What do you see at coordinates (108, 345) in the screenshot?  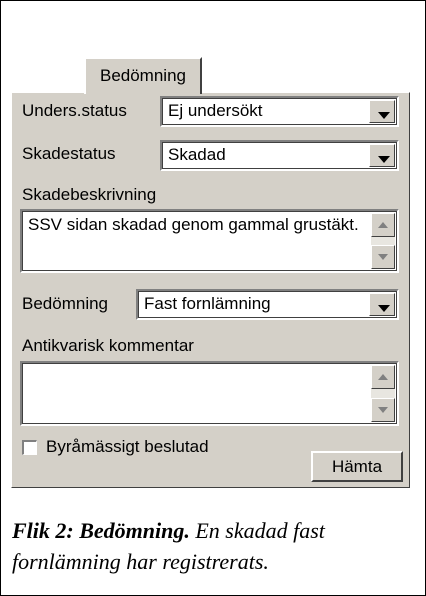 I see `antikvarisk-kommentar-label: Antikvarisk kommentar` at bounding box center [108, 345].